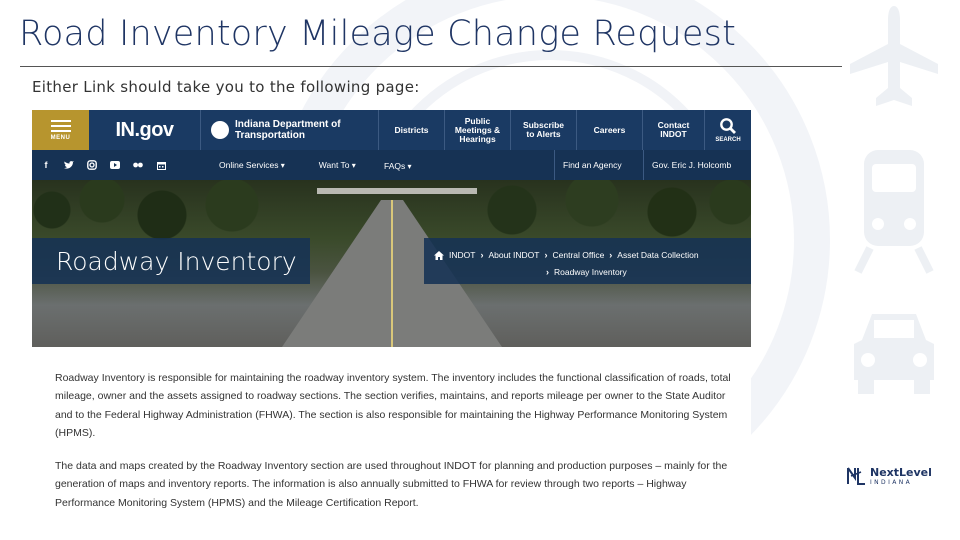 The image size is (960, 540). Describe the element at coordinates (610, 130) in the screenshot. I see `nav-careers: Careers` at that location.